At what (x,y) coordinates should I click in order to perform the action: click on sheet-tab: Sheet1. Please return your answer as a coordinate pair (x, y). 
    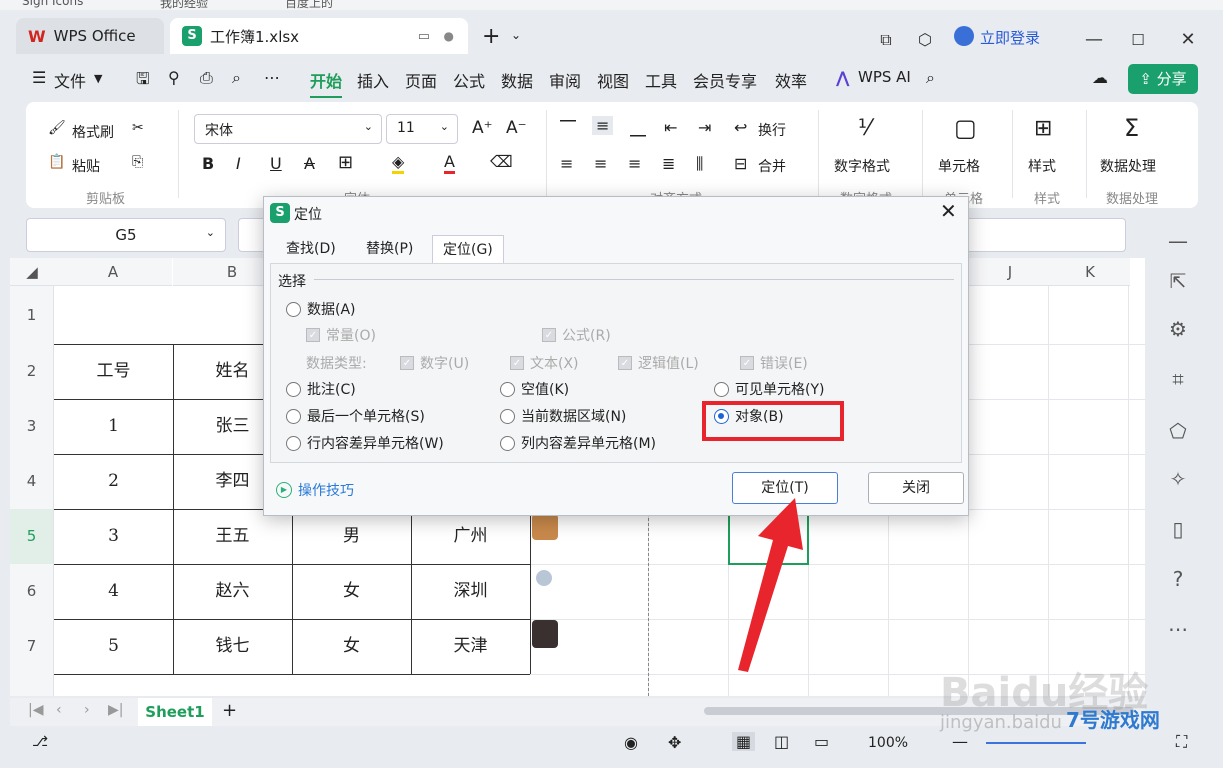
    Looking at the image, I should click on (175, 712).